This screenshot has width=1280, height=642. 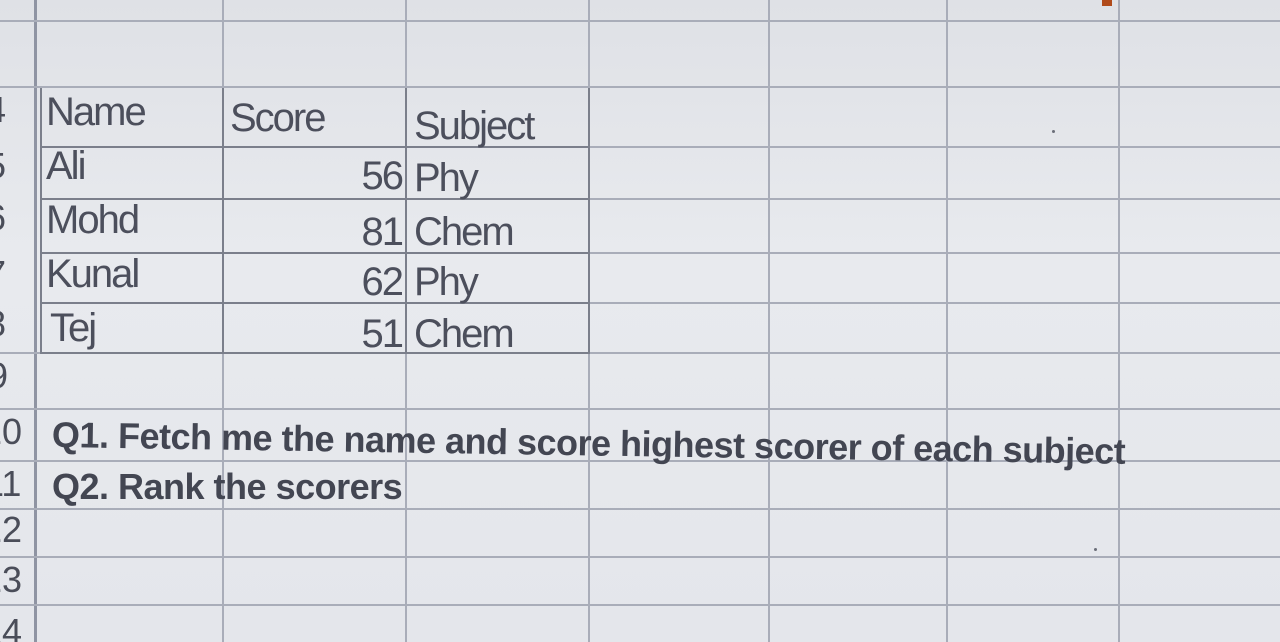 What do you see at coordinates (3, 218) in the screenshot?
I see `row-number: 6` at bounding box center [3, 218].